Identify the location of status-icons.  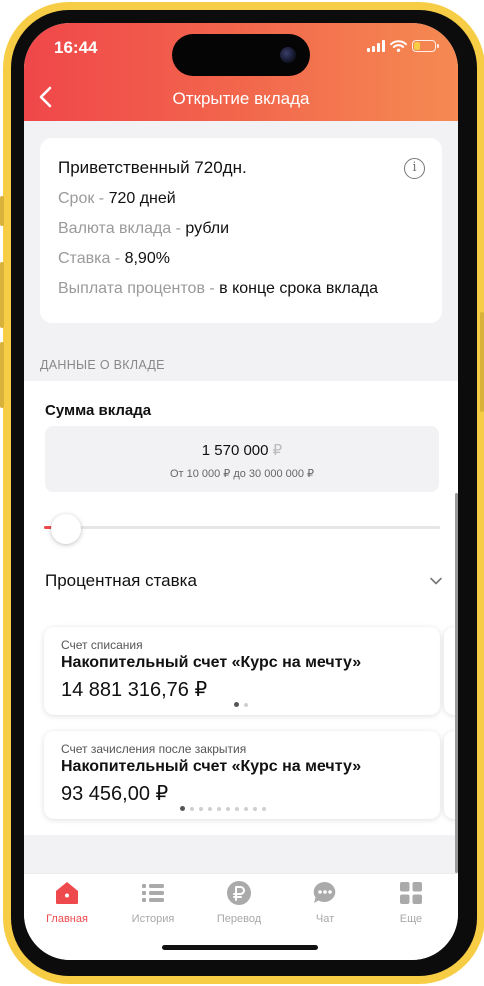
(403, 46).